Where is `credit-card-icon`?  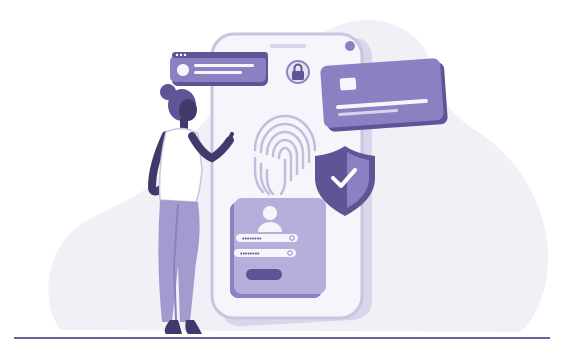 credit-card-icon is located at coordinates (384, 95).